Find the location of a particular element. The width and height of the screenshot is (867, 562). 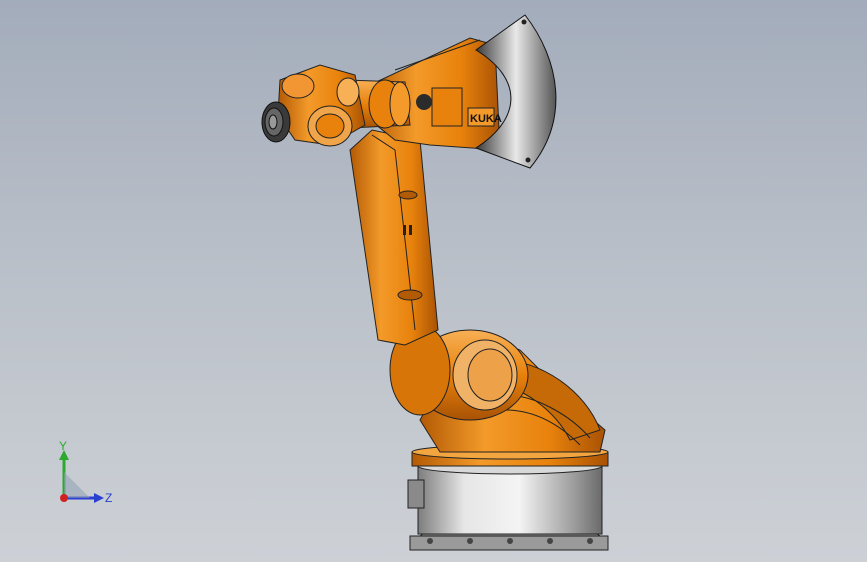

coordinate-triad: Y Z is located at coordinates (85, 472).